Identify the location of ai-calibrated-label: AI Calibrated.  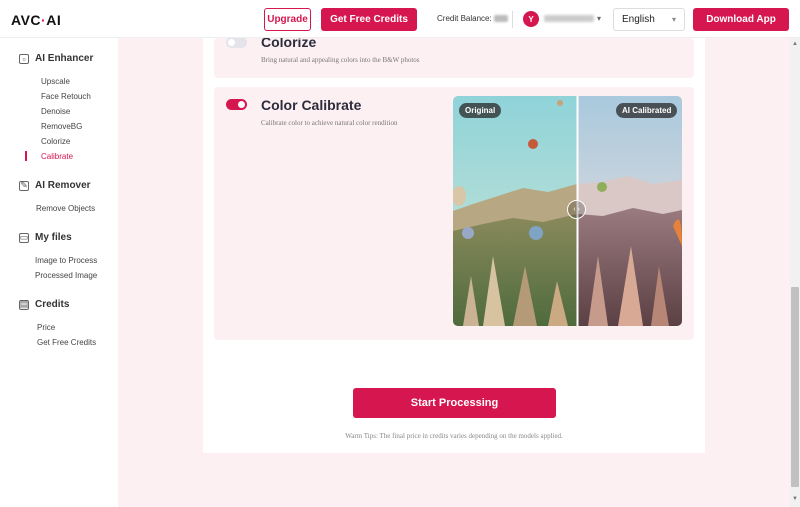
(647, 110).